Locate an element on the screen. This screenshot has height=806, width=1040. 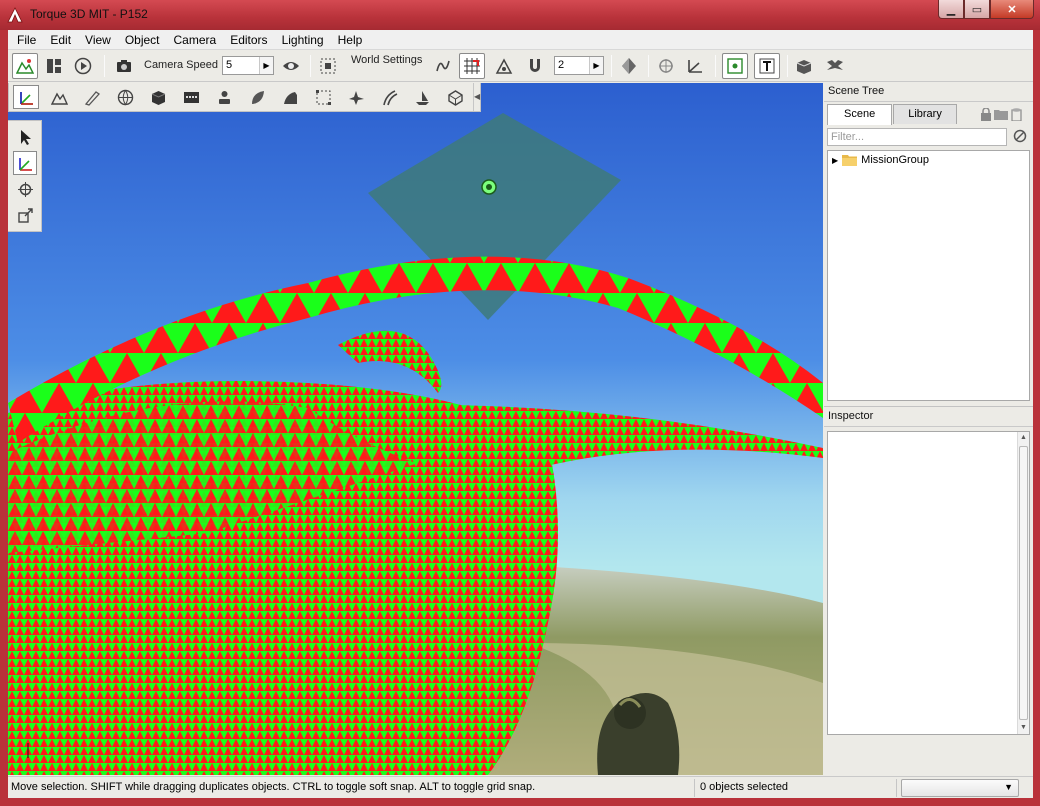
scroll-thumb is located at coordinates (1023, 583).